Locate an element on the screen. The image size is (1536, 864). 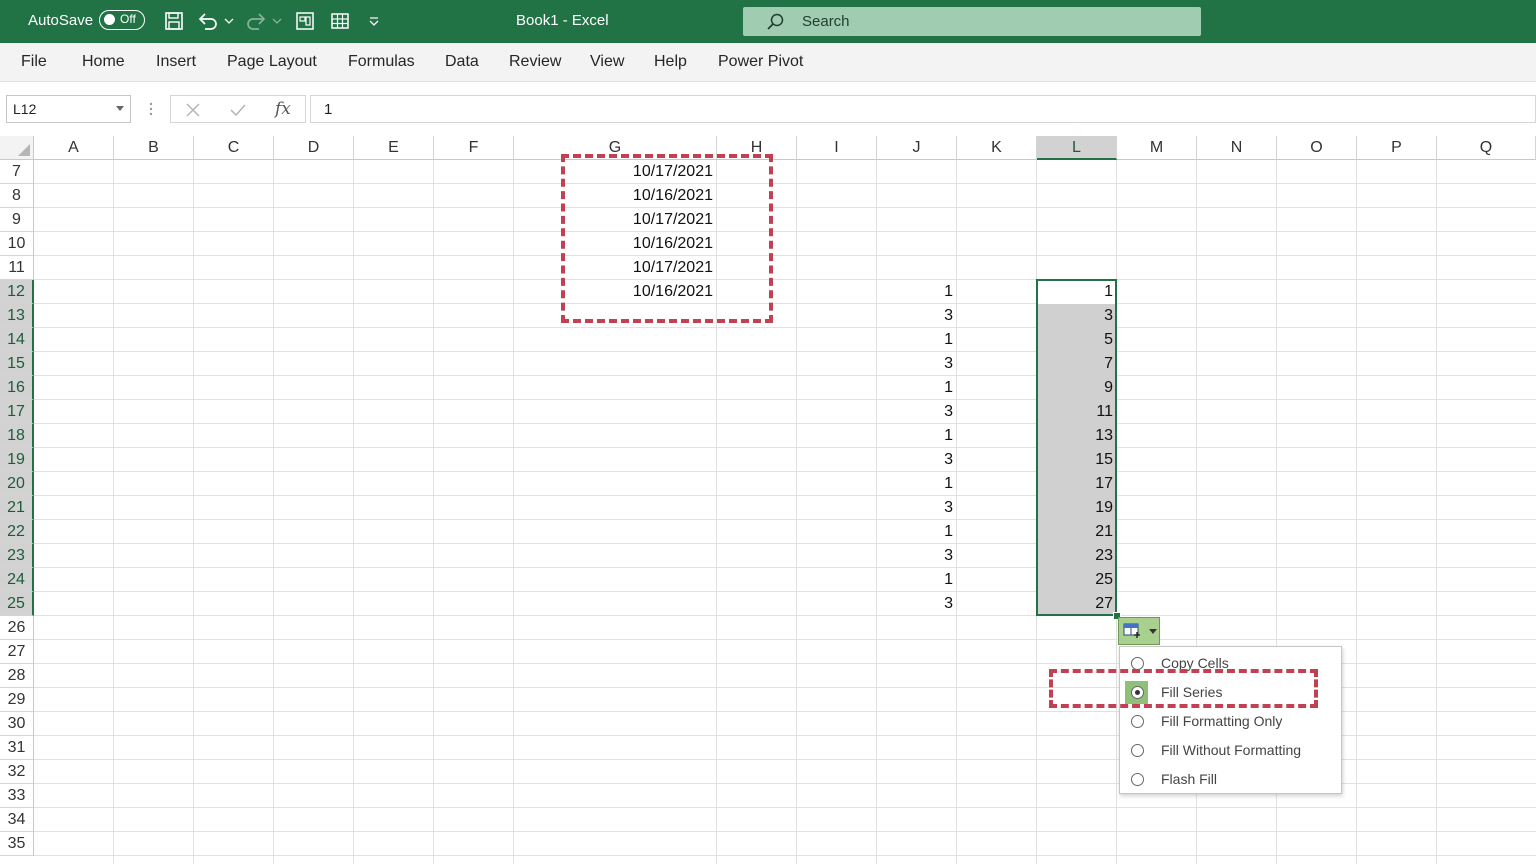
row-header-10: 10 is located at coordinates (17, 244).